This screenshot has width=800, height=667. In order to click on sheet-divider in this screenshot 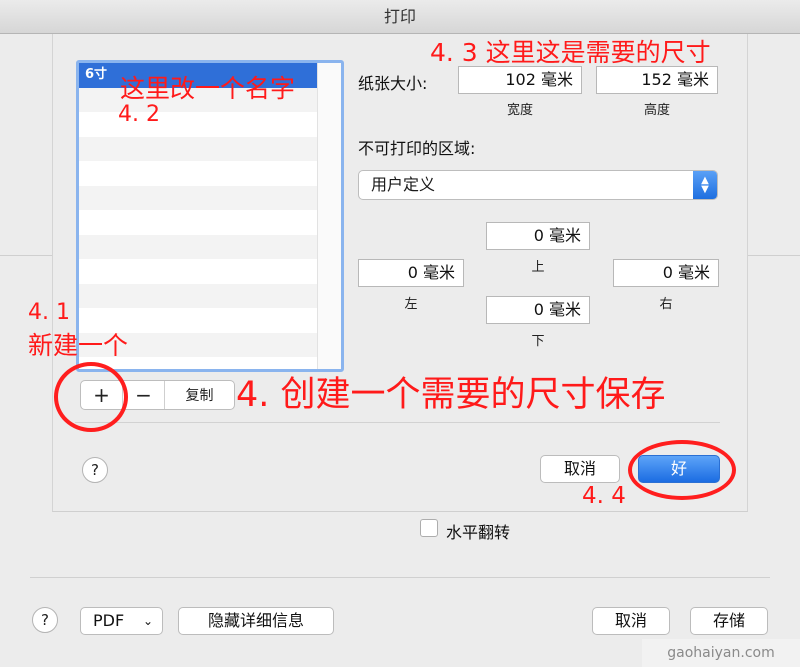, I will do `click(397, 422)`.